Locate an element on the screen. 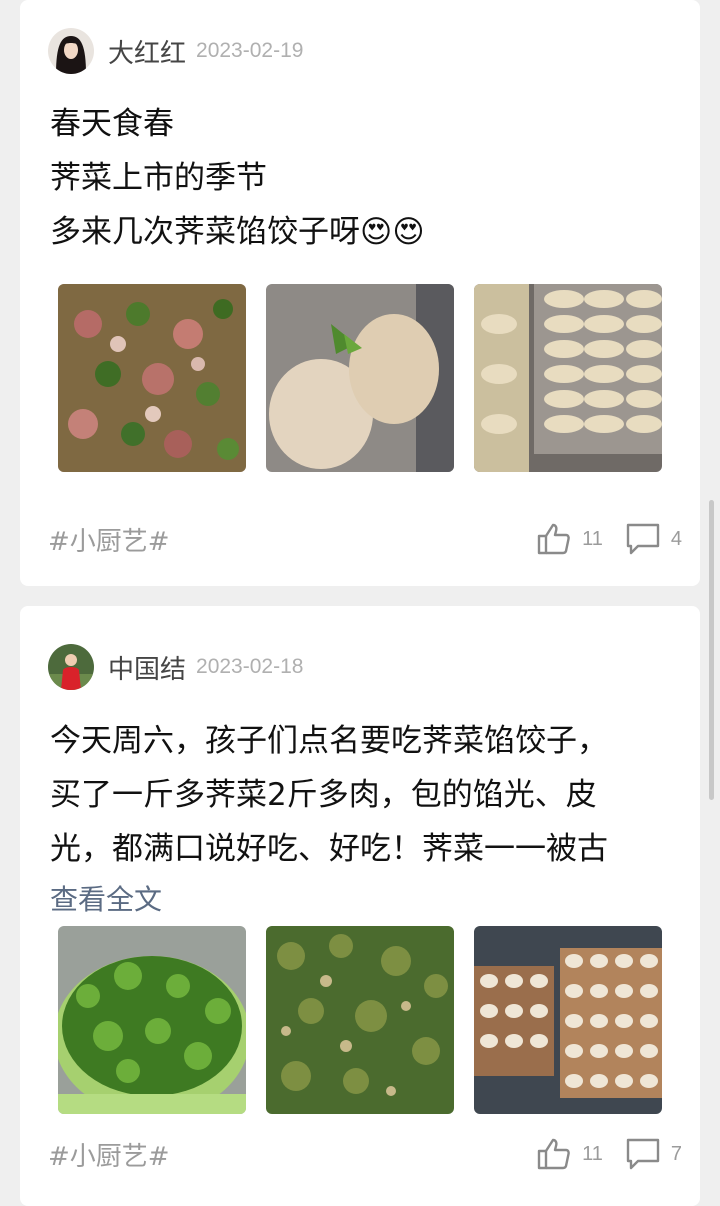 The image size is (720, 1206). post-date: 2023-02-18 is located at coordinates (250, 666).